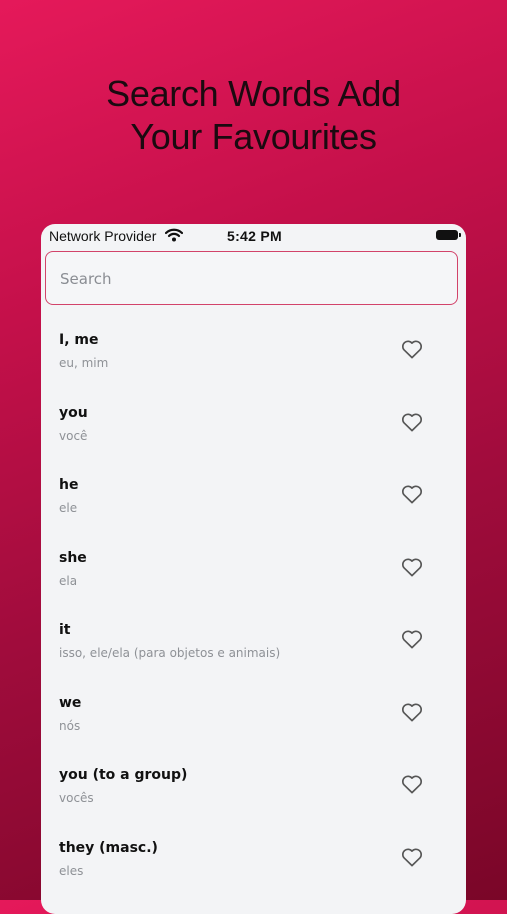 The height and width of the screenshot is (914, 507). What do you see at coordinates (68, 508) in the screenshot?
I see `translation-text: ele` at bounding box center [68, 508].